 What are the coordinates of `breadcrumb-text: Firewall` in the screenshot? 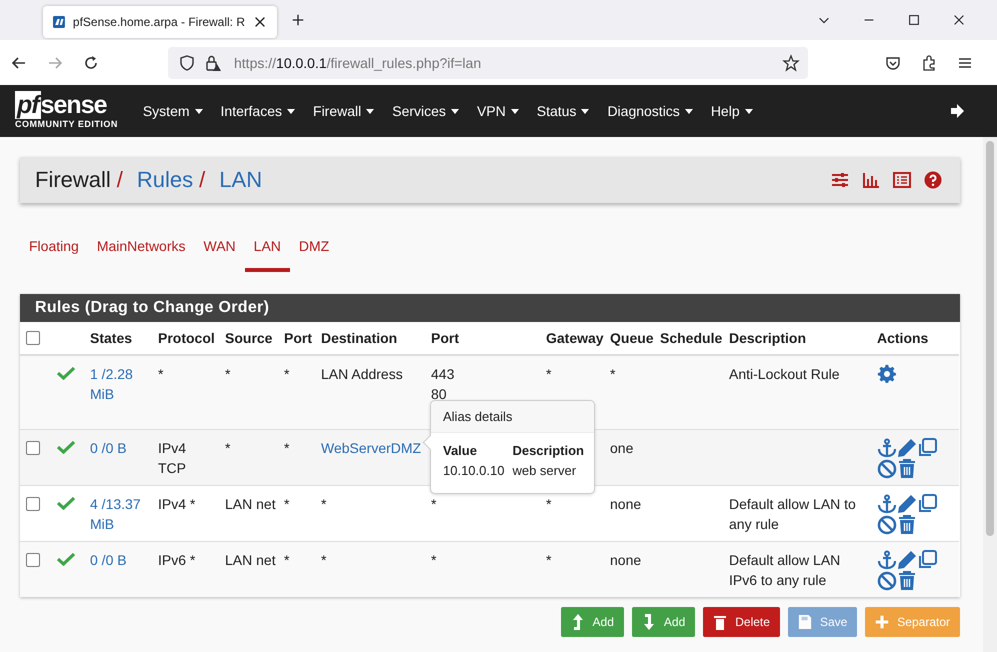 It's located at (73, 180).